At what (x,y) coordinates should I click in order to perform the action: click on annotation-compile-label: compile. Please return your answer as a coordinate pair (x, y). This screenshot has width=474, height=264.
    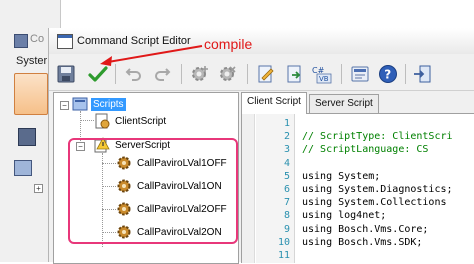
    Looking at the image, I should click on (228, 44).